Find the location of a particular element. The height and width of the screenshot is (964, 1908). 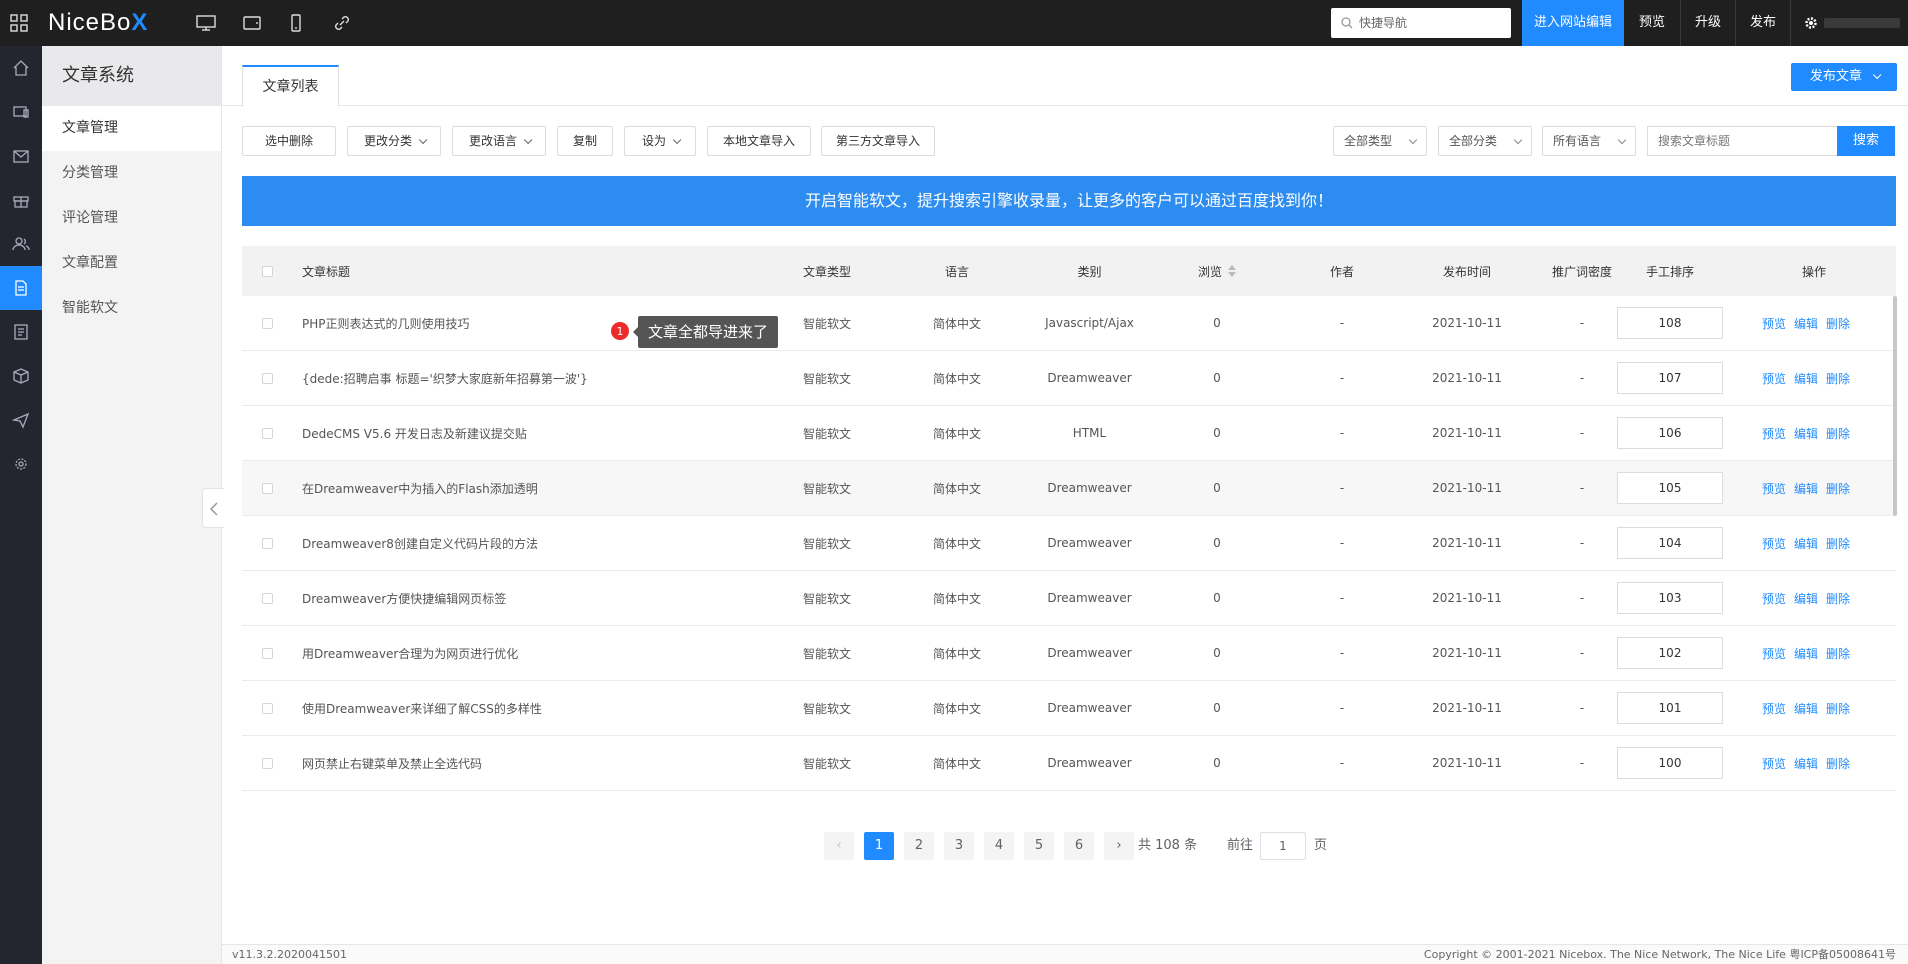

manual-sort-input: 103 is located at coordinates (1670, 598).